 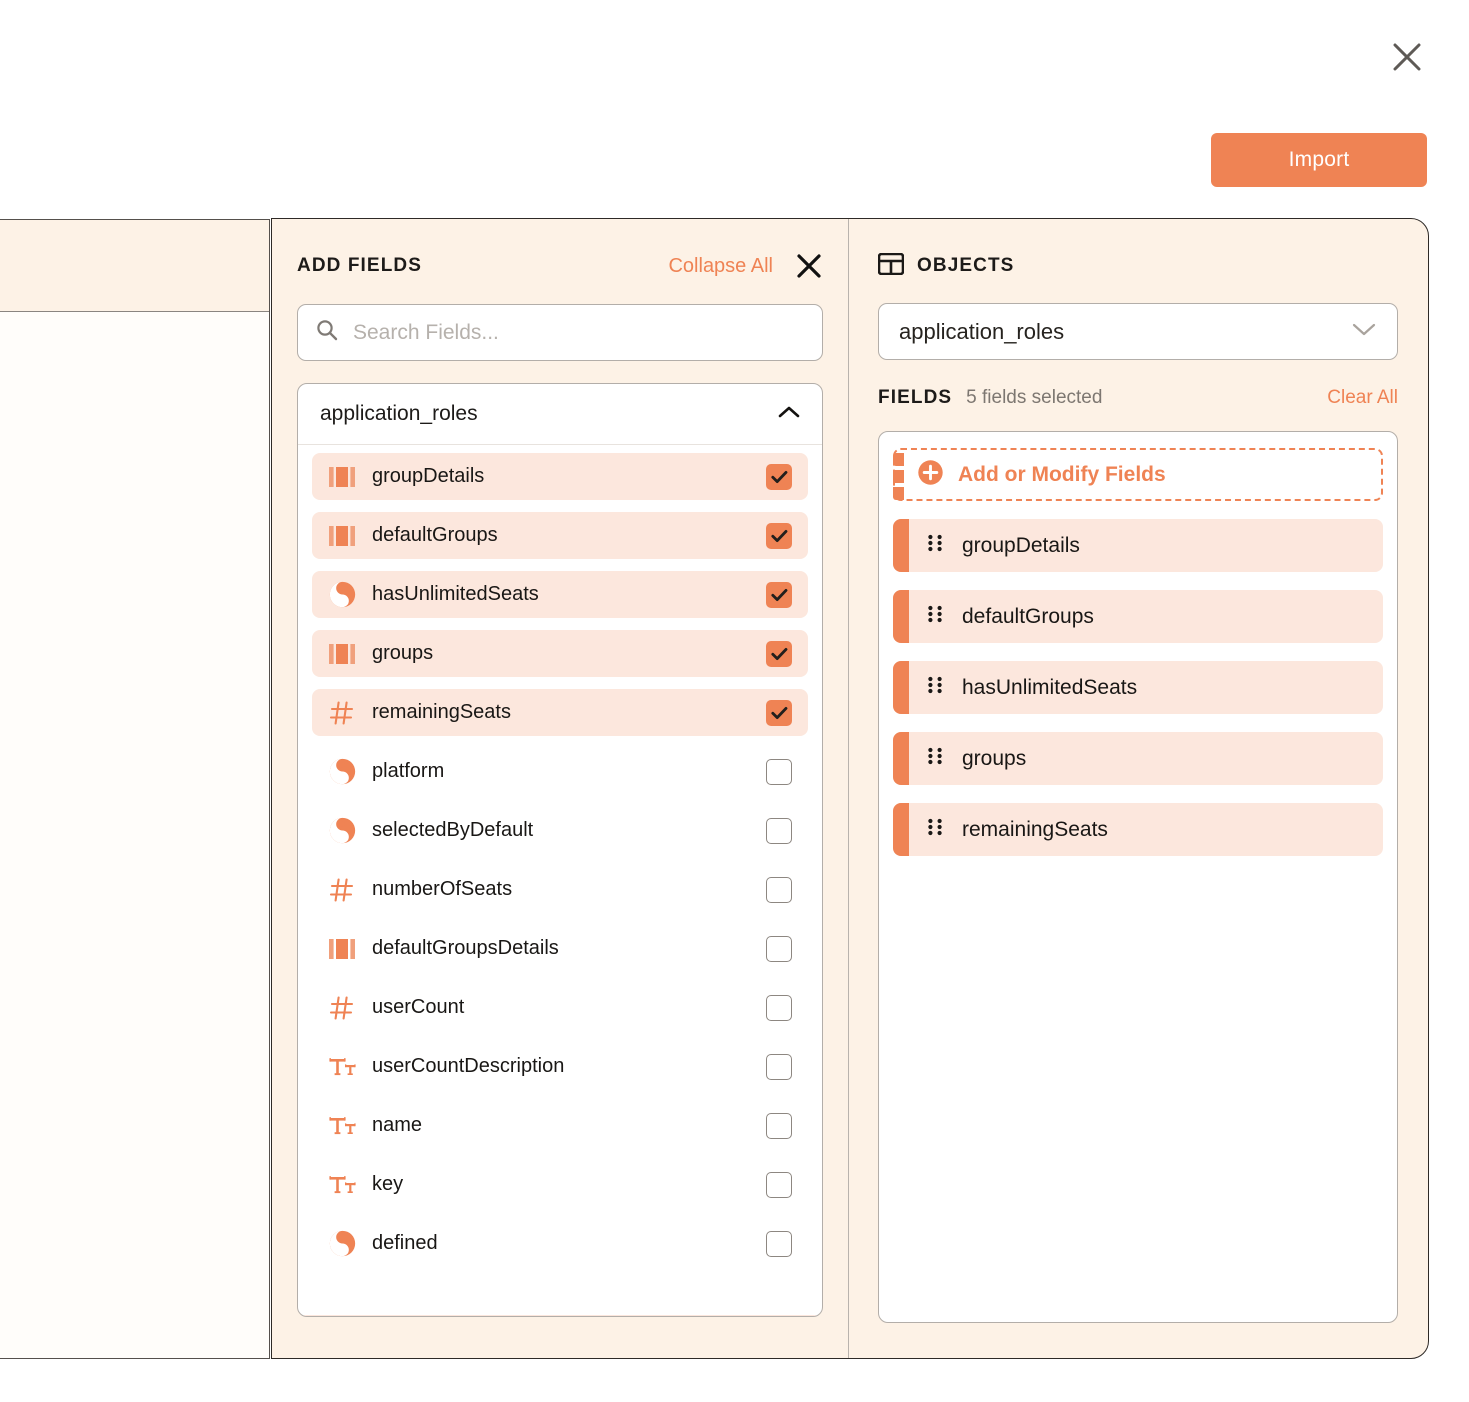 I want to click on chevron-down-icon, so click(x=1364, y=331).